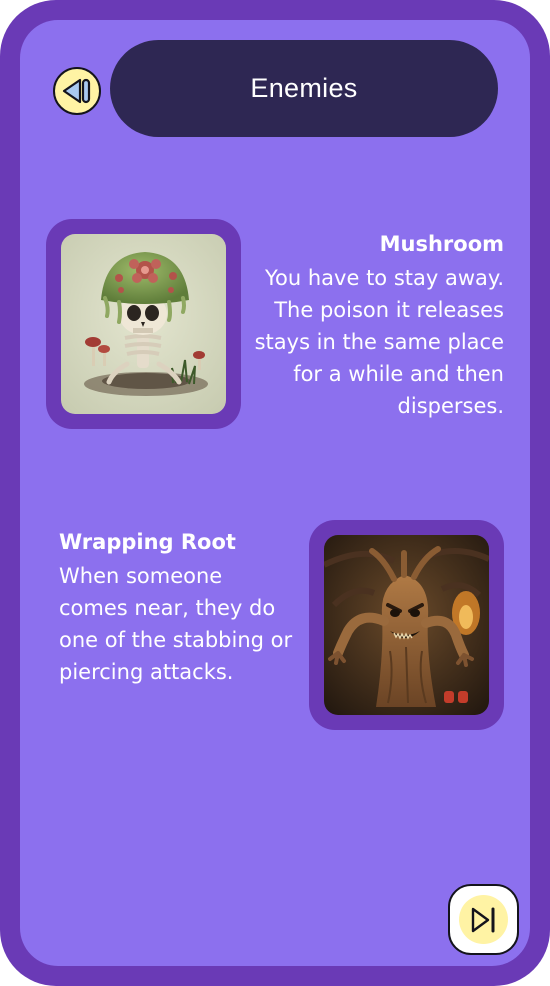 The width and height of the screenshot is (550, 986). I want to click on enemy-name: Wrapping Root, so click(147, 542).